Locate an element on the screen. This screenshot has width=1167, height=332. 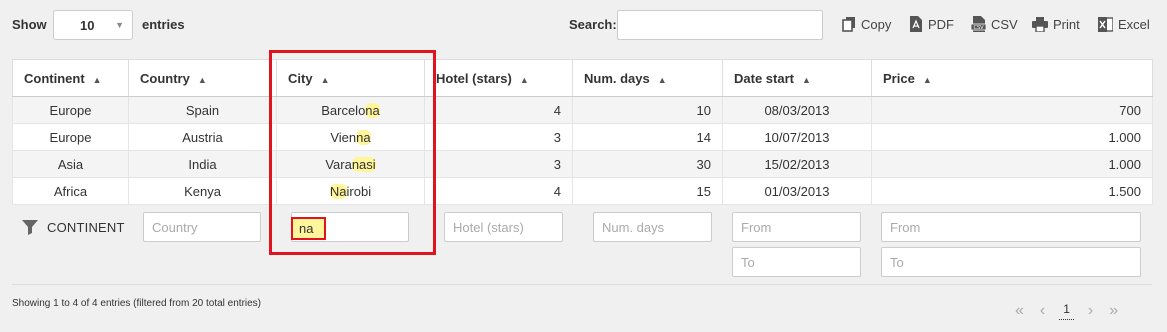
search-label: Search: is located at coordinates (593, 24).